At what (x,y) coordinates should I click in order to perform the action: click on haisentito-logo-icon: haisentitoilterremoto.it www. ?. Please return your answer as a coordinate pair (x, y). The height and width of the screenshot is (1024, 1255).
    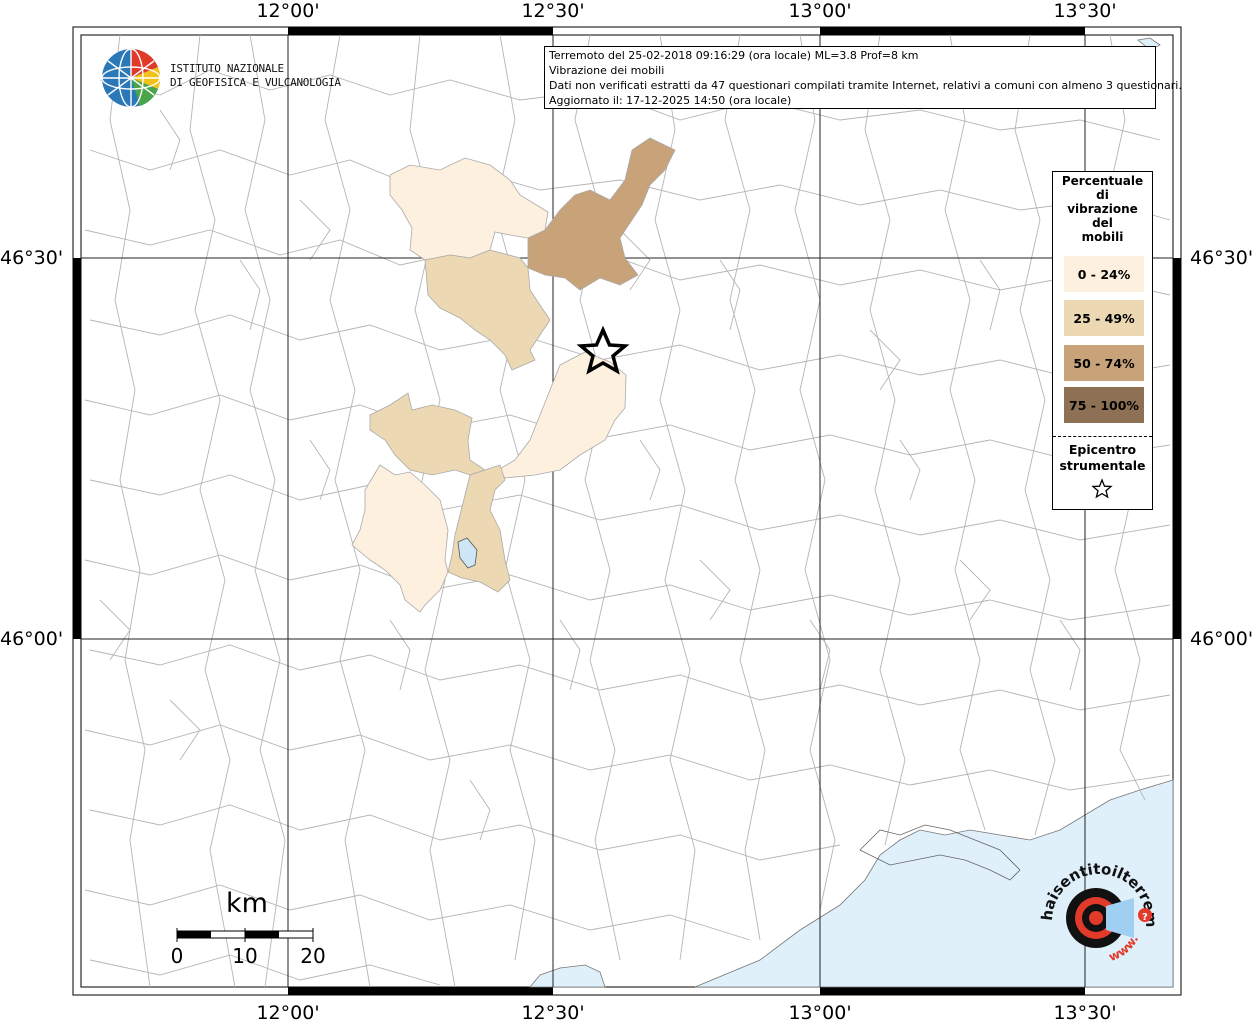
    Looking at the image, I should click on (1098, 911).